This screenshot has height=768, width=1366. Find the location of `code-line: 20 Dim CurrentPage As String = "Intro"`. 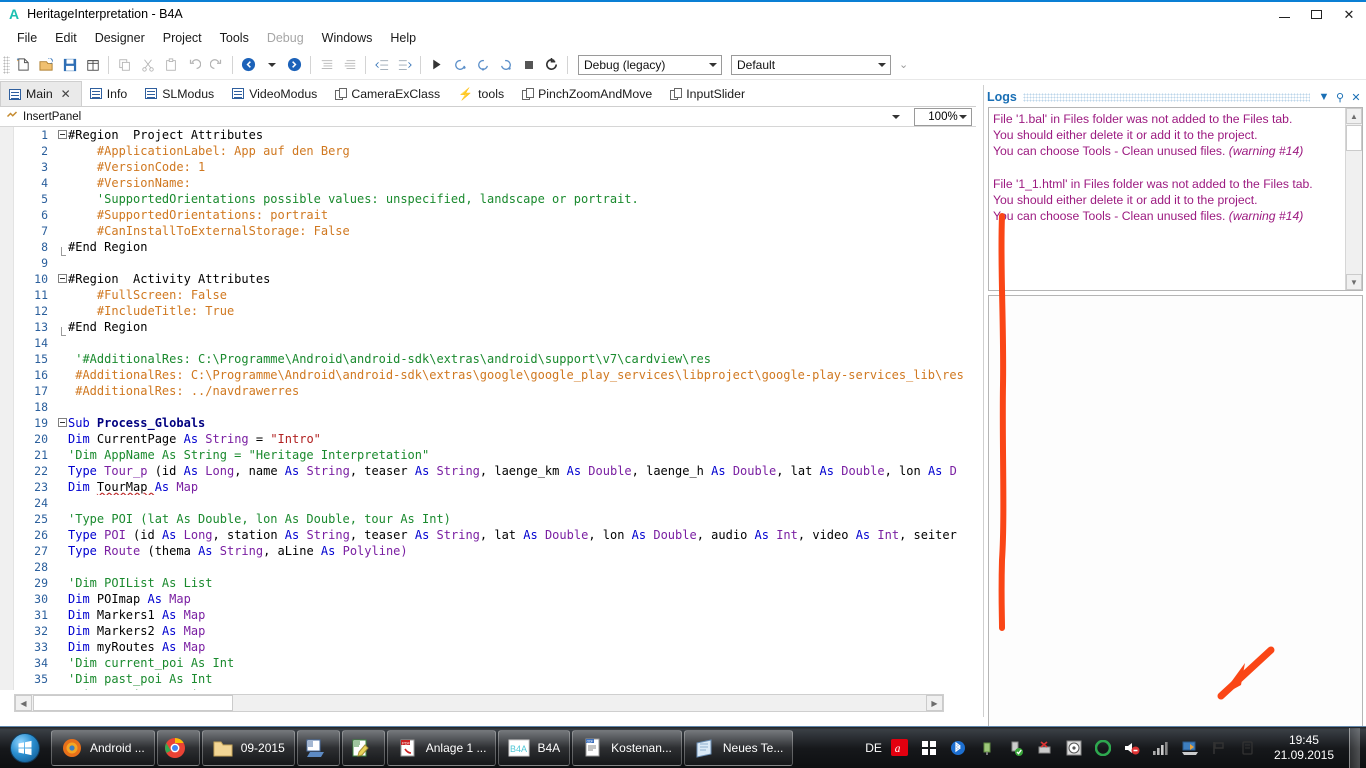

code-line: 20 Dim CurrentPage As String = "Intro" is located at coordinates (495, 439).